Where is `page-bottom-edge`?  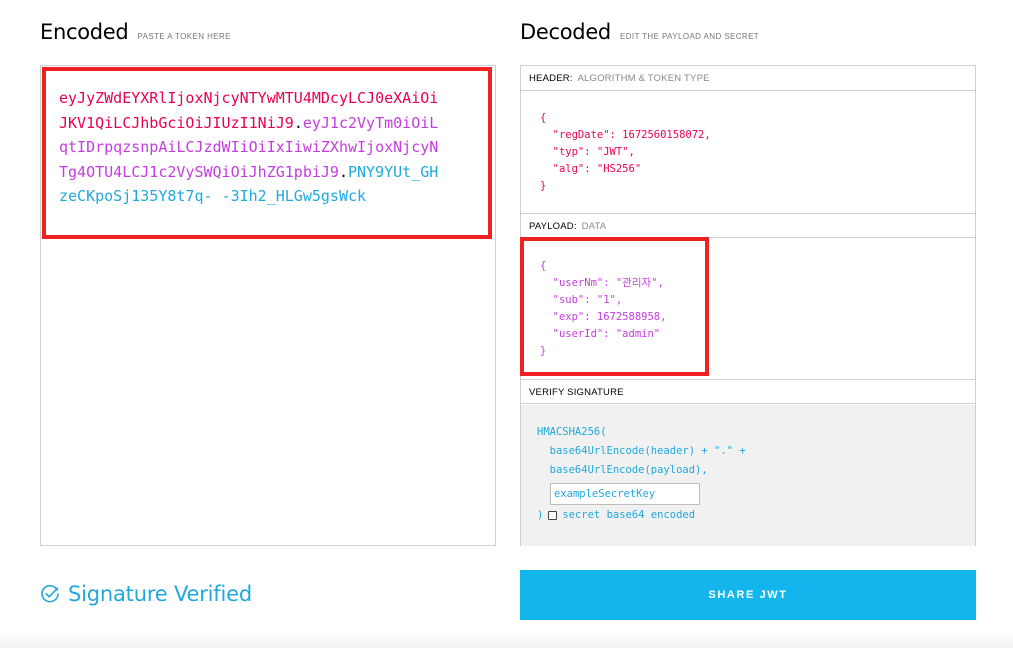 page-bottom-edge is located at coordinates (506, 638).